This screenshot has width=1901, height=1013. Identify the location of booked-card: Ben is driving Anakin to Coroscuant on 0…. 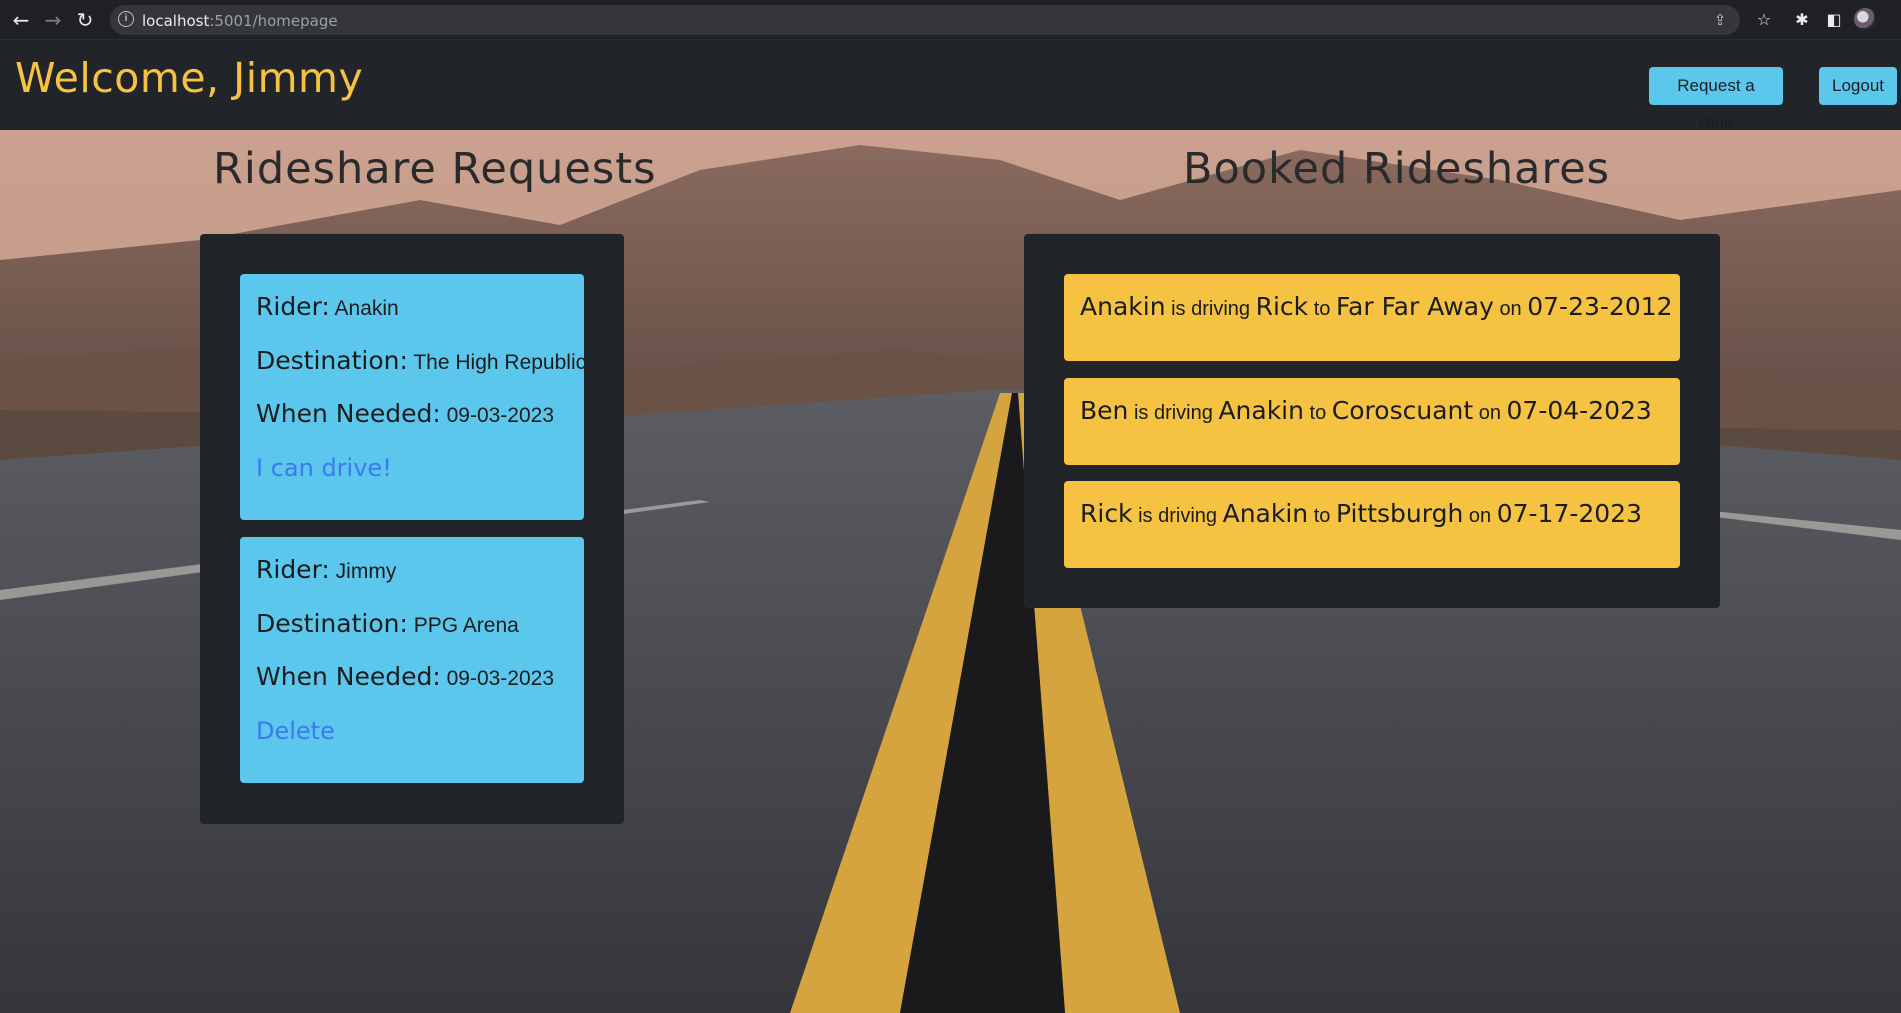
(1372, 421).